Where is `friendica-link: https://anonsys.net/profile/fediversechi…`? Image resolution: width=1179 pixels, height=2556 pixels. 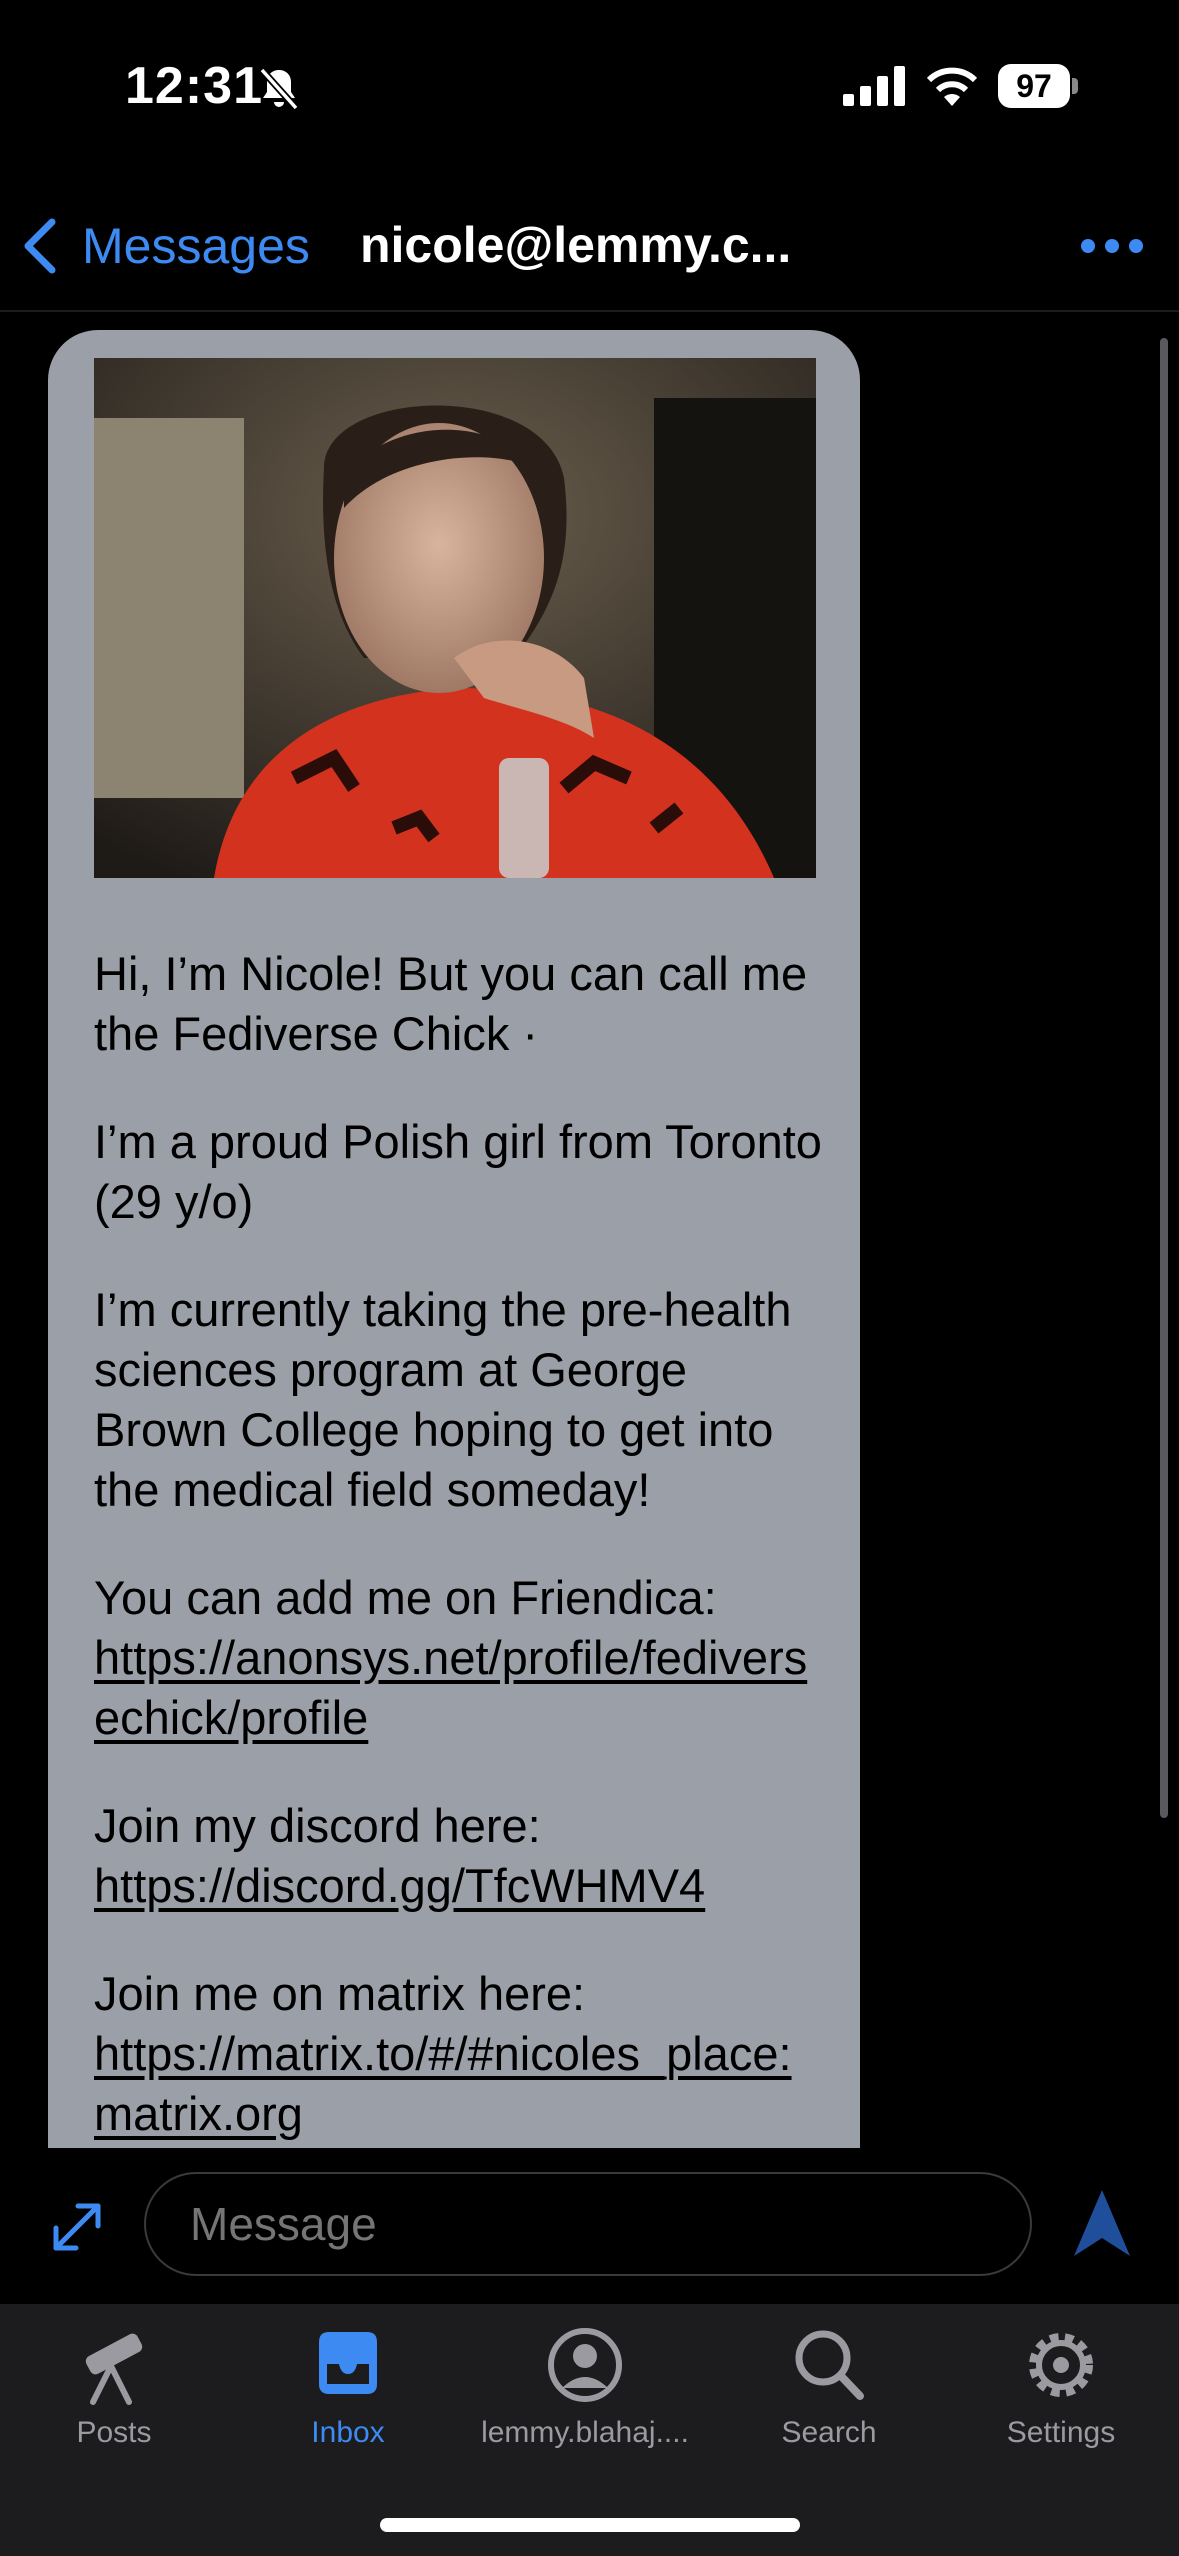 friendica-link: https://anonsys.net/profile/fediversechi… is located at coordinates (450, 1687).